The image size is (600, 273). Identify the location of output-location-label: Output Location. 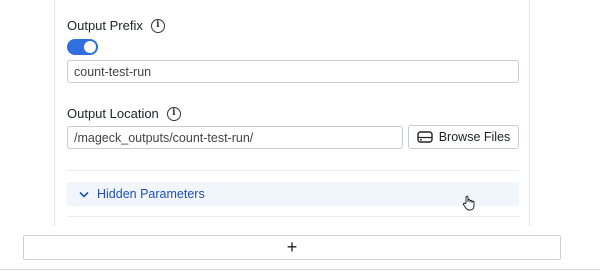
(113, 113).